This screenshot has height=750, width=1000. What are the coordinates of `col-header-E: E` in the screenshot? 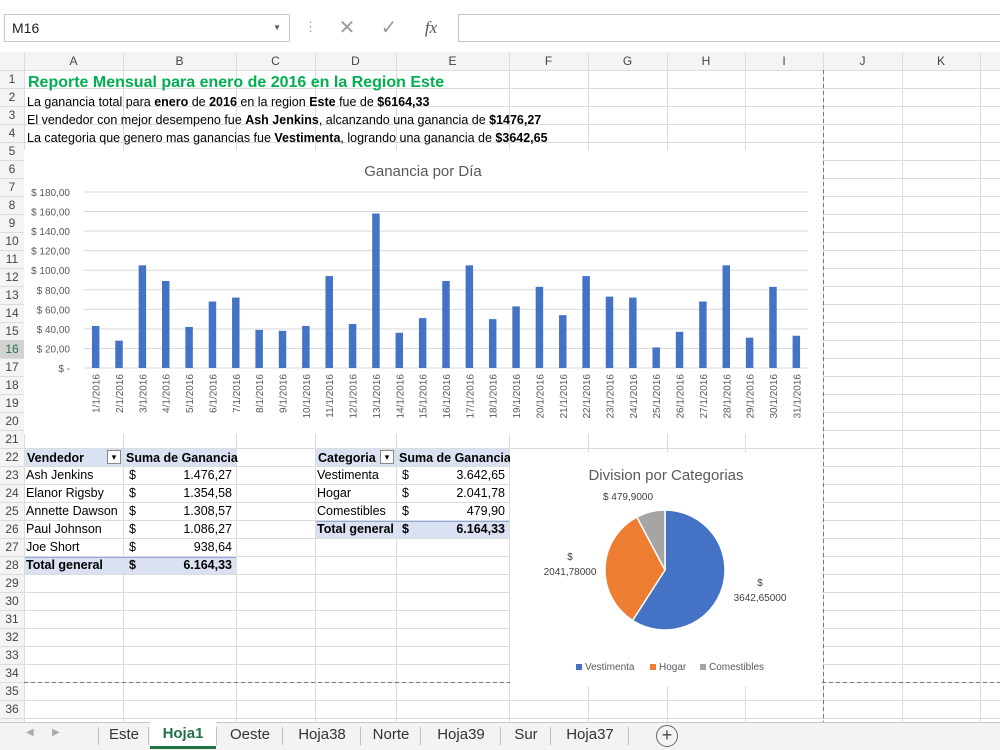 It's located at (452, 61).